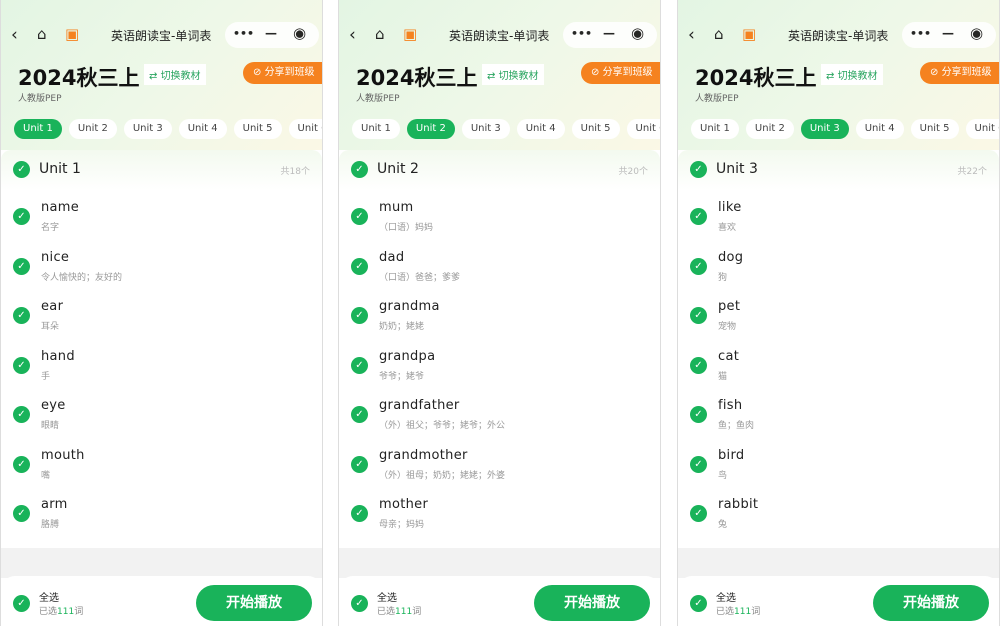 This screenshot has height=626, width=1000. Describe the element at coordinates (161, 370) in the screenshot. I see `word-item: ✓ hand 手` at that location.